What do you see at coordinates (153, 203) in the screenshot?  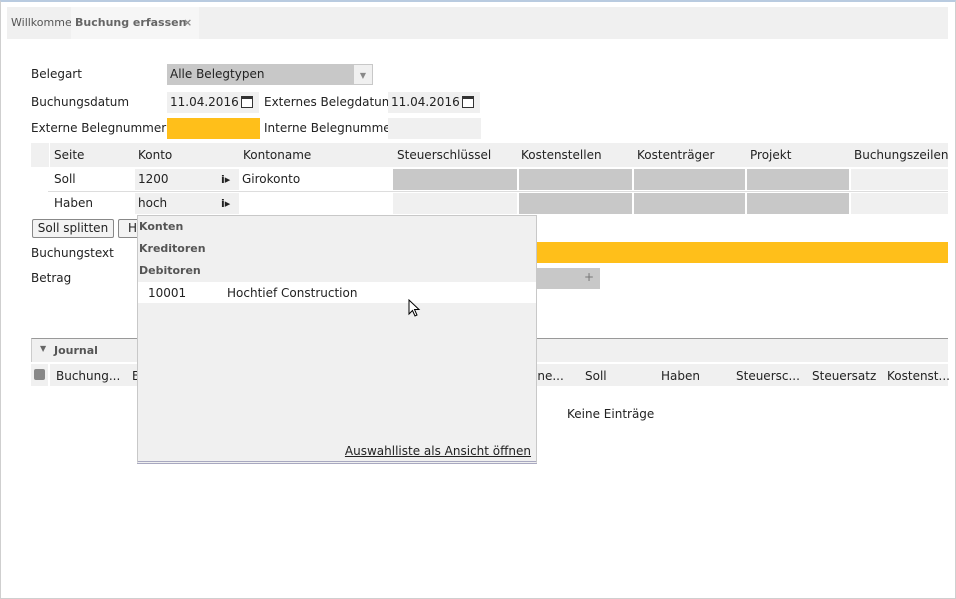 I see `konto-value: hoch` at bounding box center [153, 203].